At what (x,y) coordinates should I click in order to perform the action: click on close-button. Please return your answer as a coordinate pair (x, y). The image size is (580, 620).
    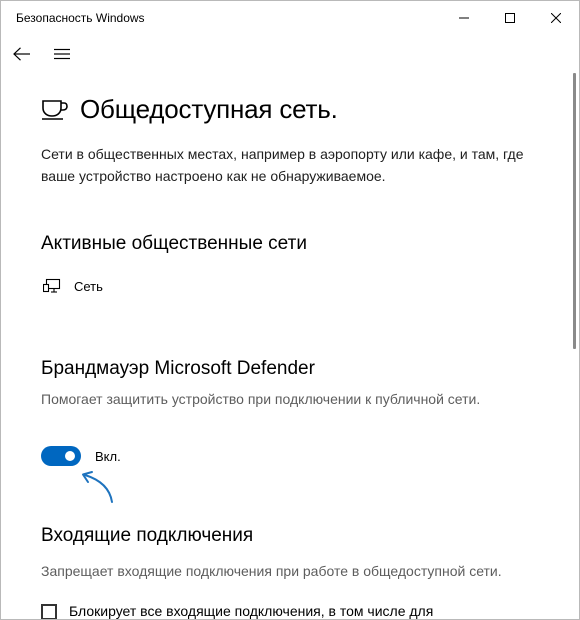
    Looking at the image, I should click on (556, 18).